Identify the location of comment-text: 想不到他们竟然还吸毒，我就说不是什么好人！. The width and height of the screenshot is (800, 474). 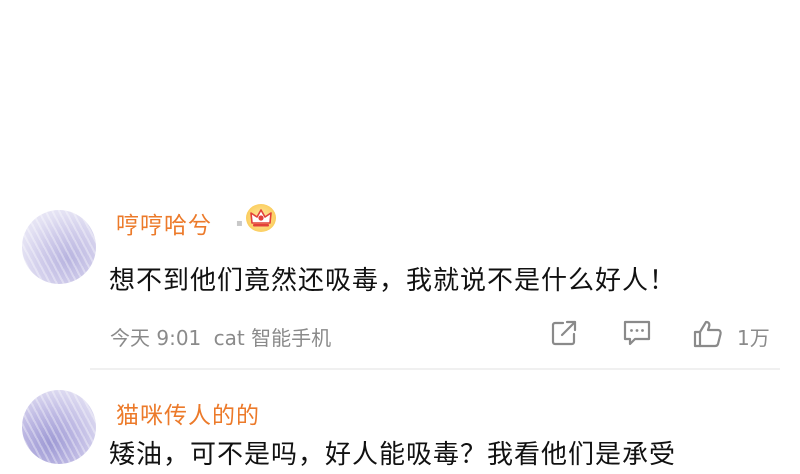
(393, 281).